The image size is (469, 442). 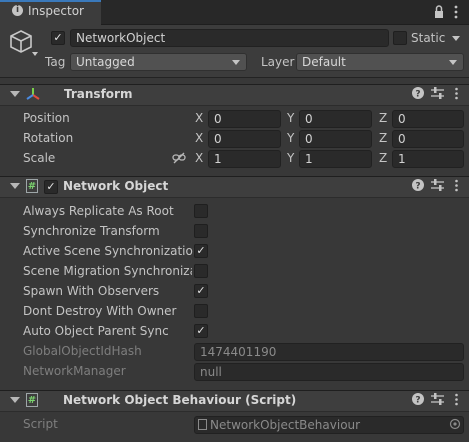 I want to click on static-label: Static, so click(x=428, y=38).